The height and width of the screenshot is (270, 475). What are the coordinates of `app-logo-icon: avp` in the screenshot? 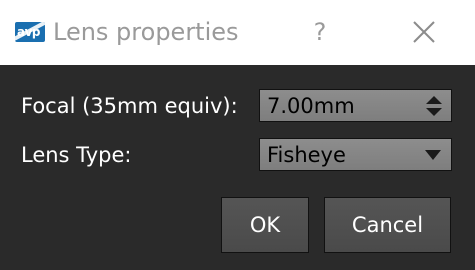 It's located at (30, 32).